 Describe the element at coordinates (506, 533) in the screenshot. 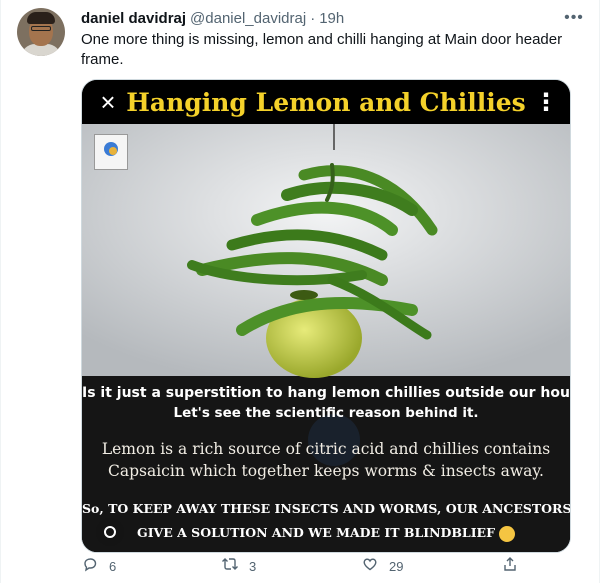

I see `emoji-icon` at that location.